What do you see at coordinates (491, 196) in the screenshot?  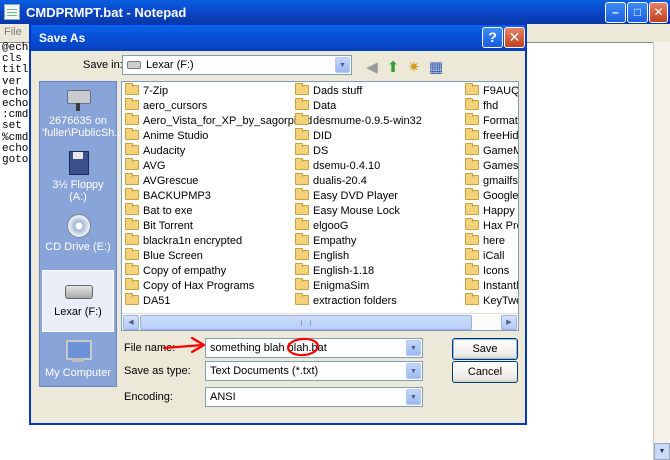 I see `folder-item: Google` at bounding box center [491, 196].